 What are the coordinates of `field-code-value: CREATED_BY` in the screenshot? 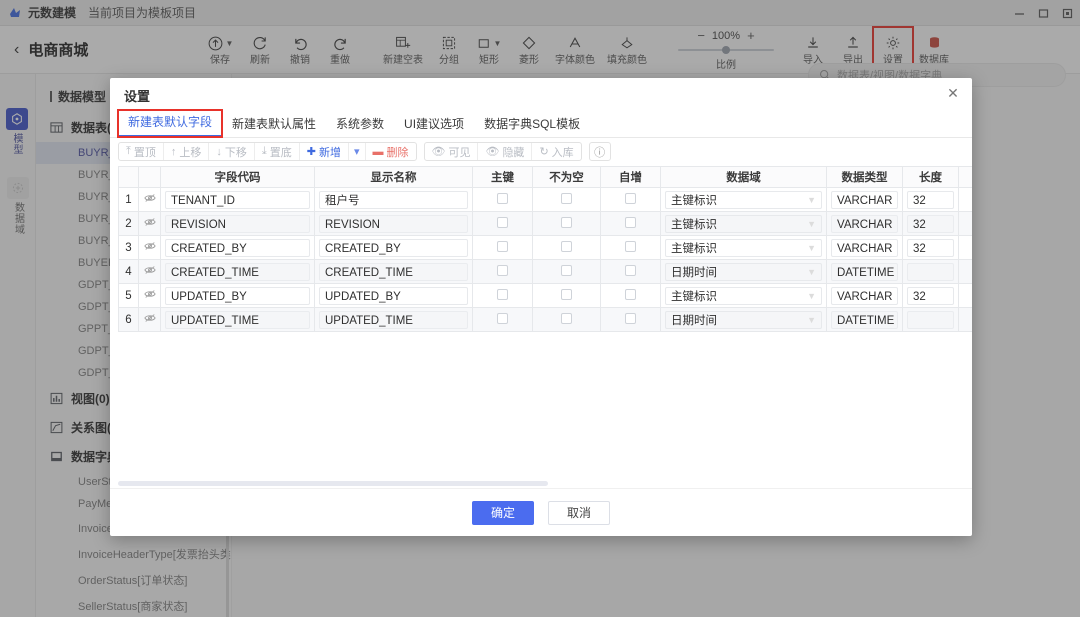 It's located at (237, 247).